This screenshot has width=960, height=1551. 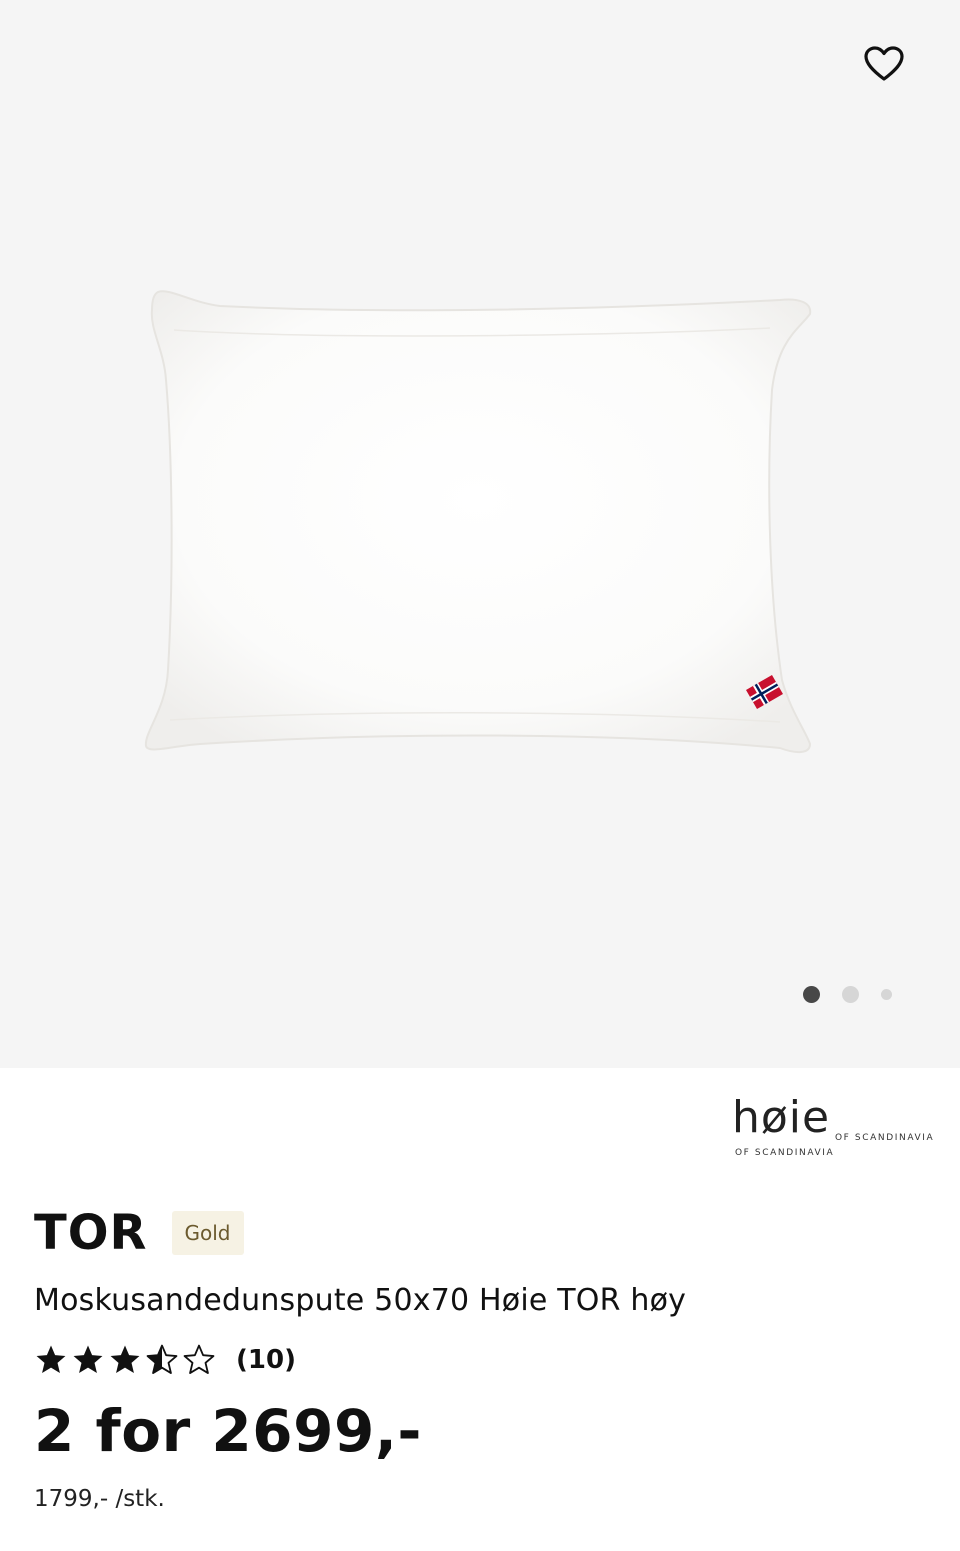 I want to click on brand-logo: høie OF SCANDINAVIA OF SCANDINAVIA, so click(x=833, y=1130).